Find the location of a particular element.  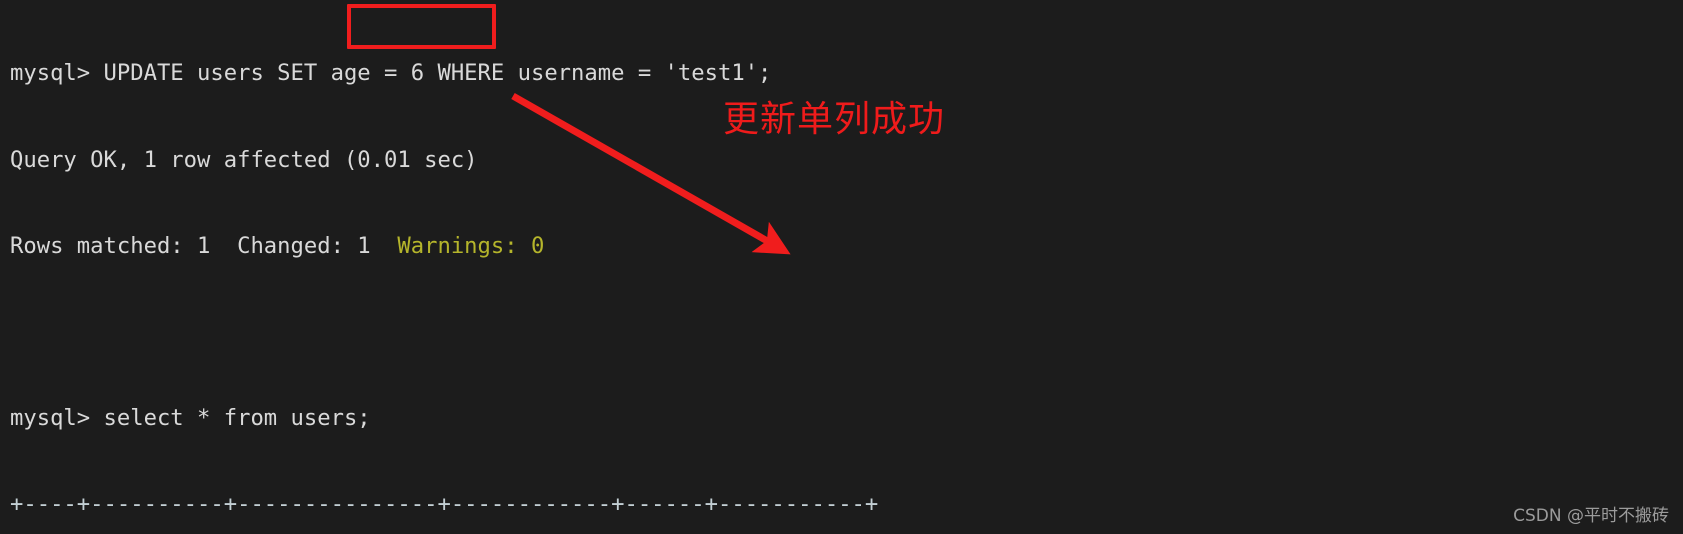

terminal-line: Query OK, 1 row affected (0.01 sec) is located at coordinates (244, 159).